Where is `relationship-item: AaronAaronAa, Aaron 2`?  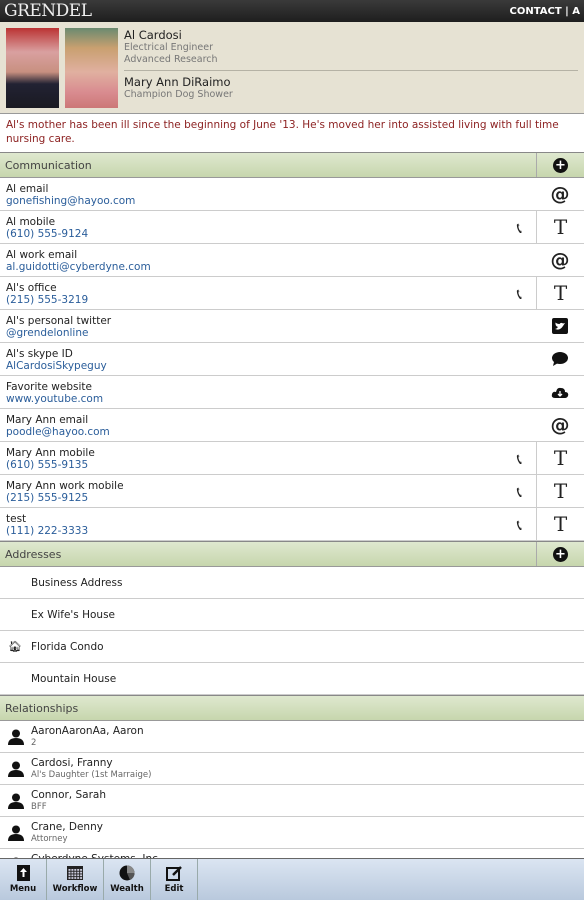
relationship-item: AaronAaronAa, Aaron 2 is located at coordinates (292, 737).